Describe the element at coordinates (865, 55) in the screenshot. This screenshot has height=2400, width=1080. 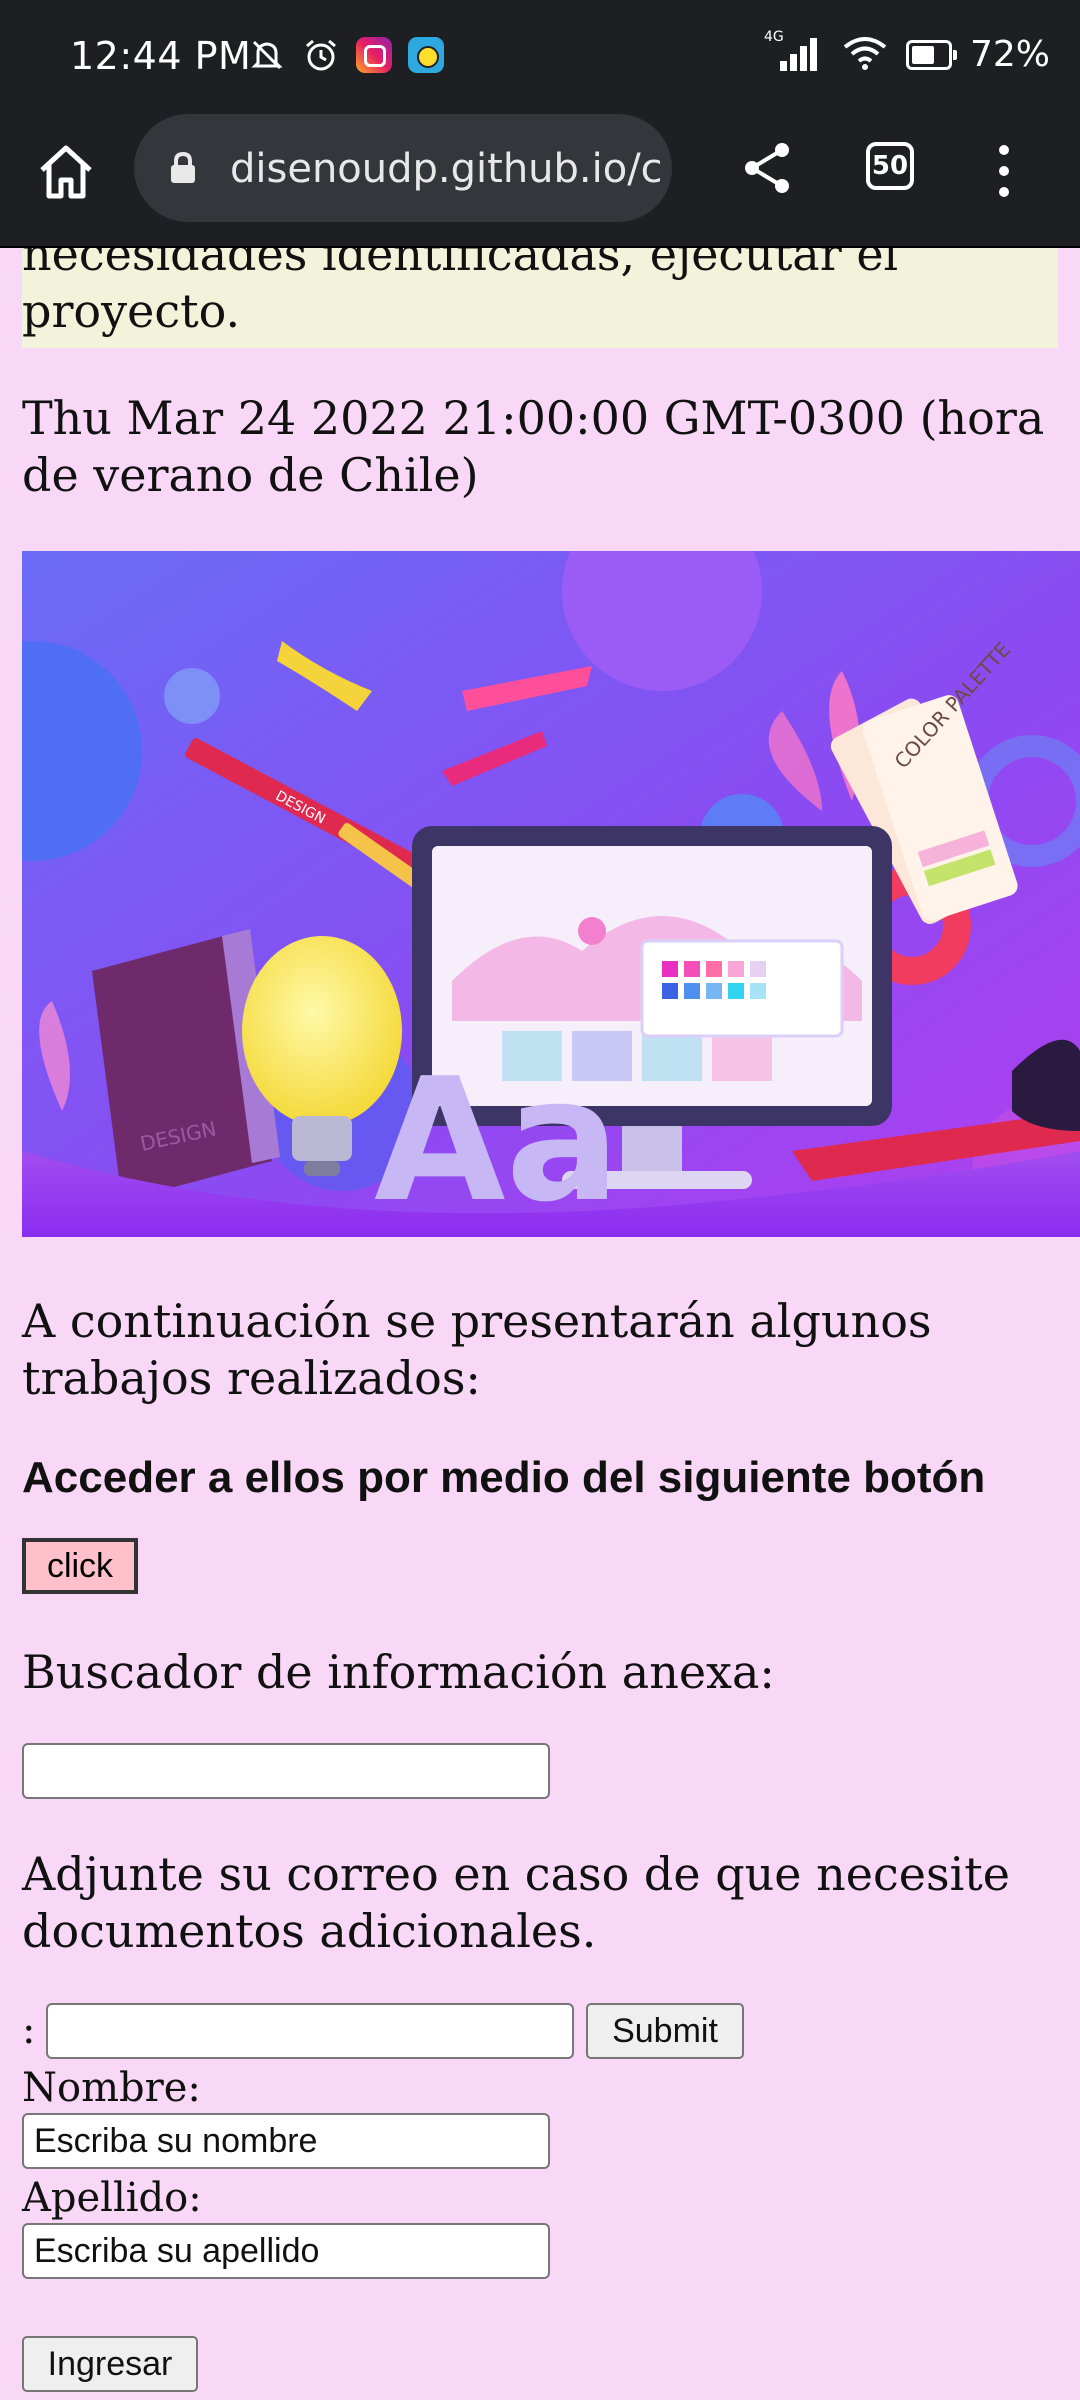
I see `wifi-icon` at that location.